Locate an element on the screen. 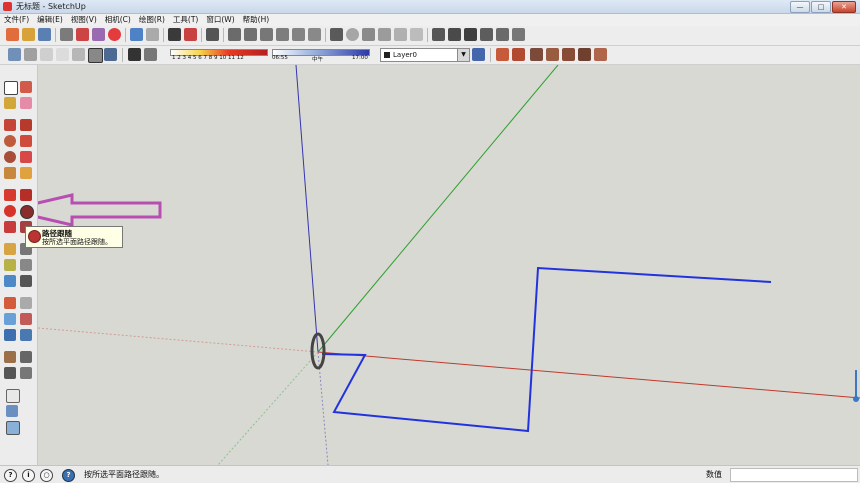 Image resolution: width=860 pixels, height=483 pixels. push-pull-tool-icon is located at coordinates (26, 195).